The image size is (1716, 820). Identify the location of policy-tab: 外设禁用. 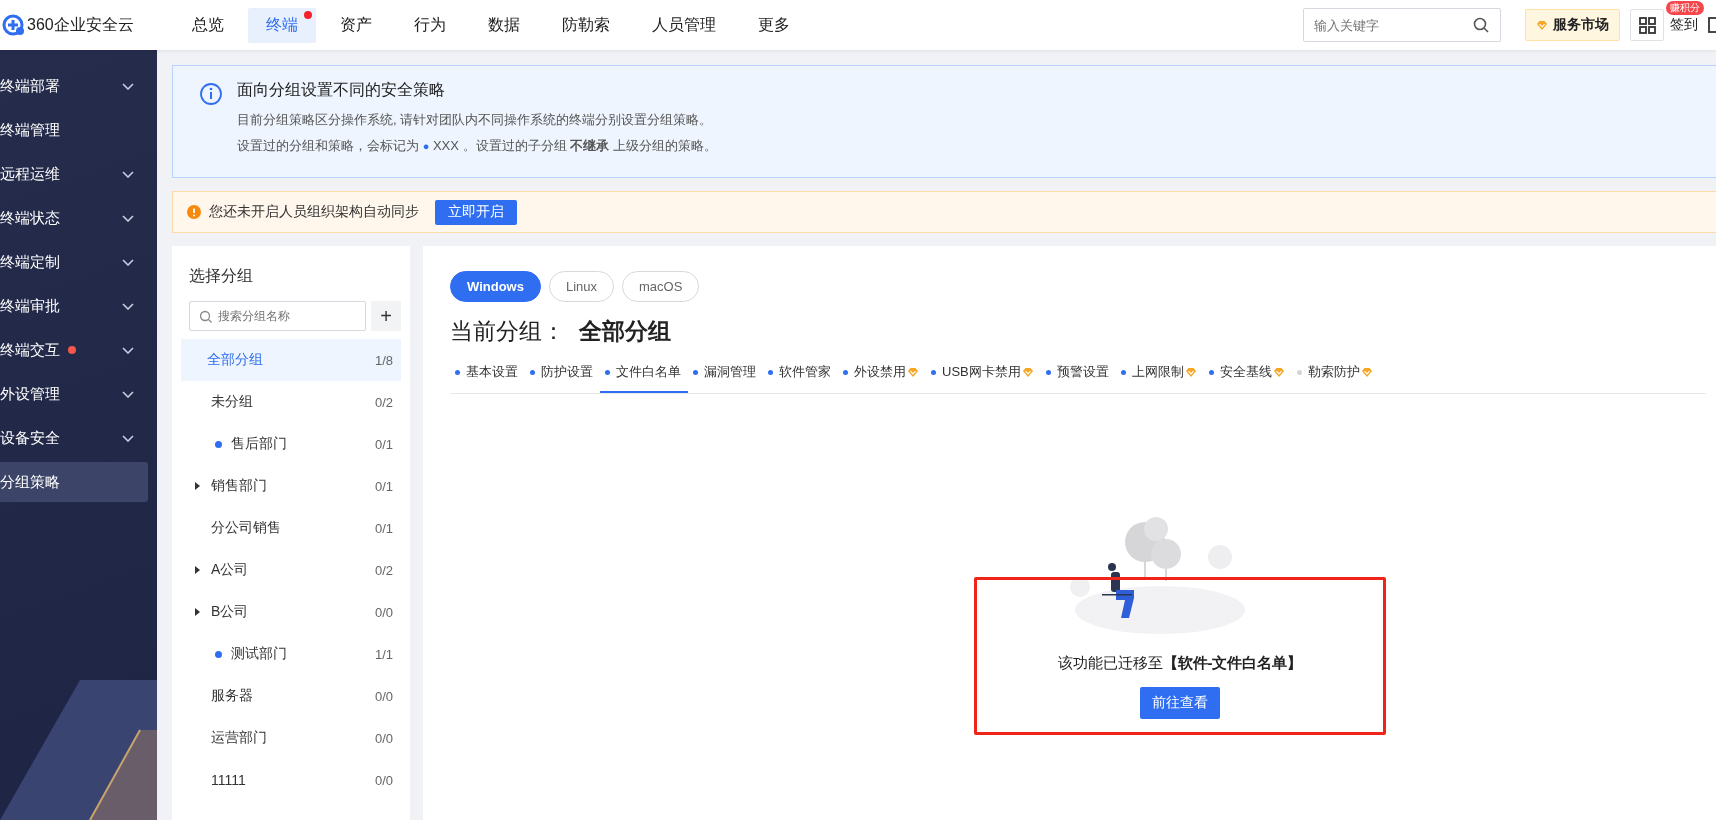
(882, 378).